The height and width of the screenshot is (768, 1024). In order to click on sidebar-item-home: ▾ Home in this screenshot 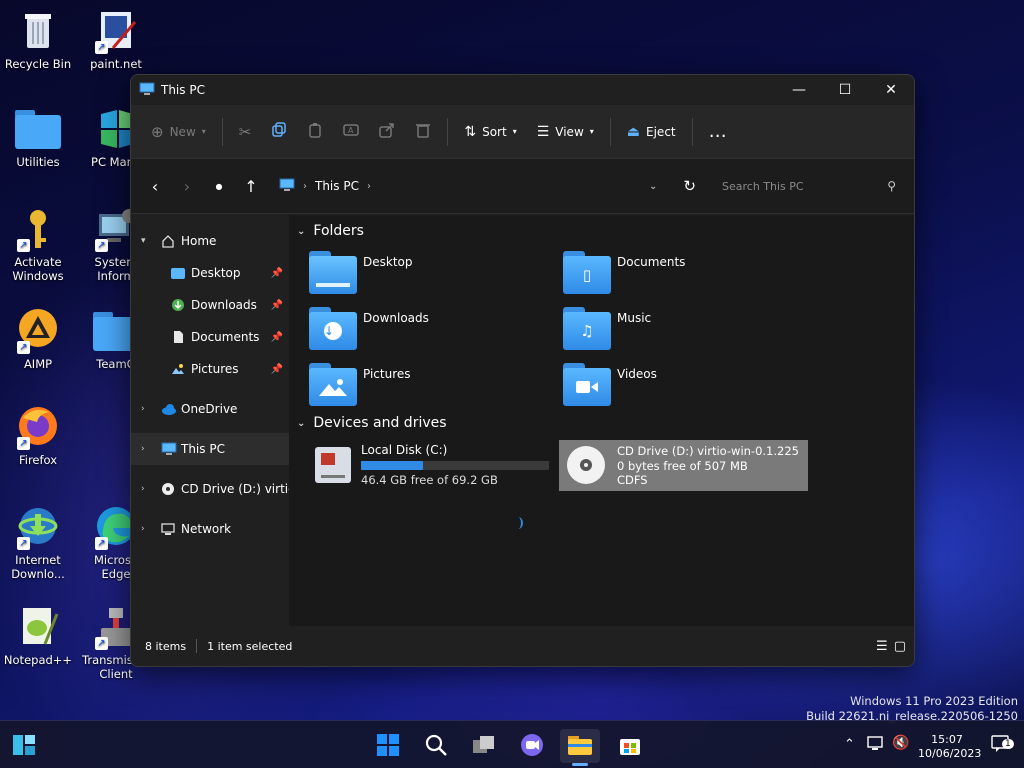, I will do `click(210, 241)`.